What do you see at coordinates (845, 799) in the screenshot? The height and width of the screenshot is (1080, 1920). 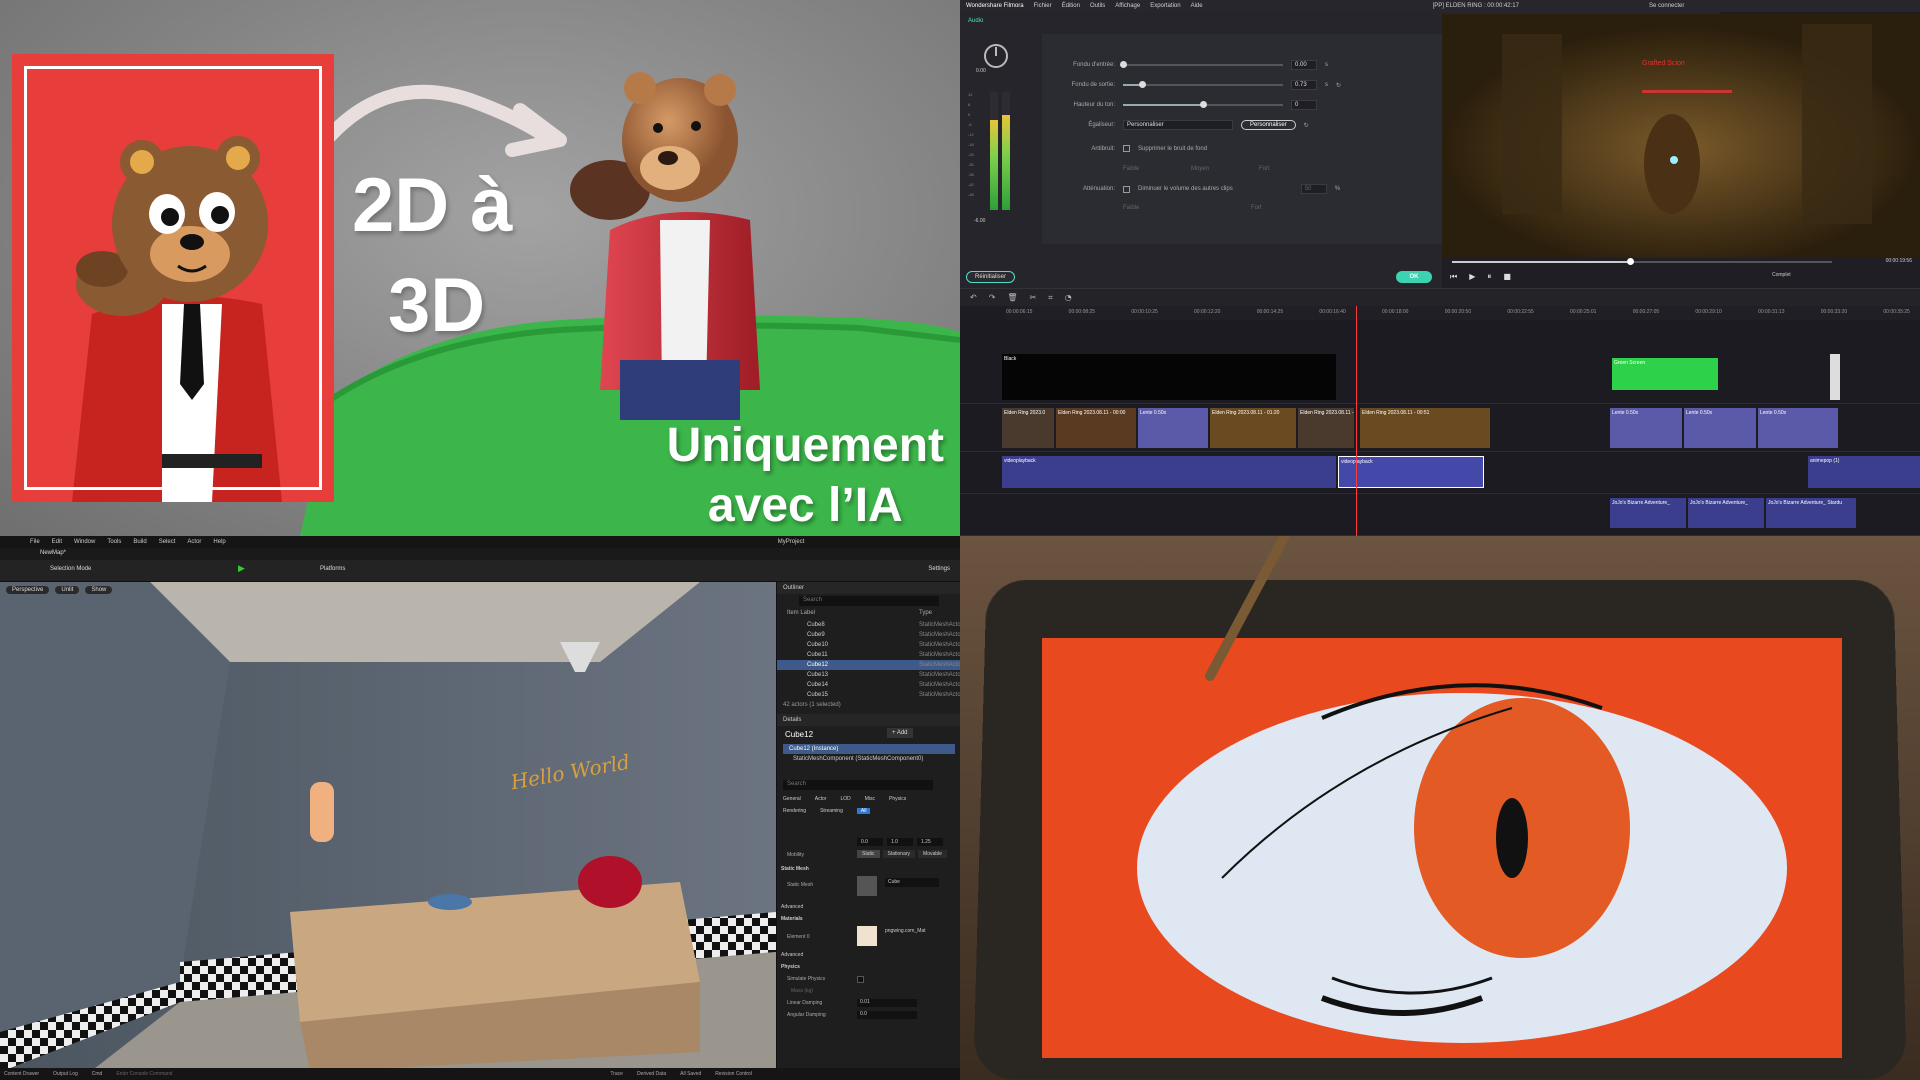 I see `tab-lod: LOD` at bounding box center [845, 799].